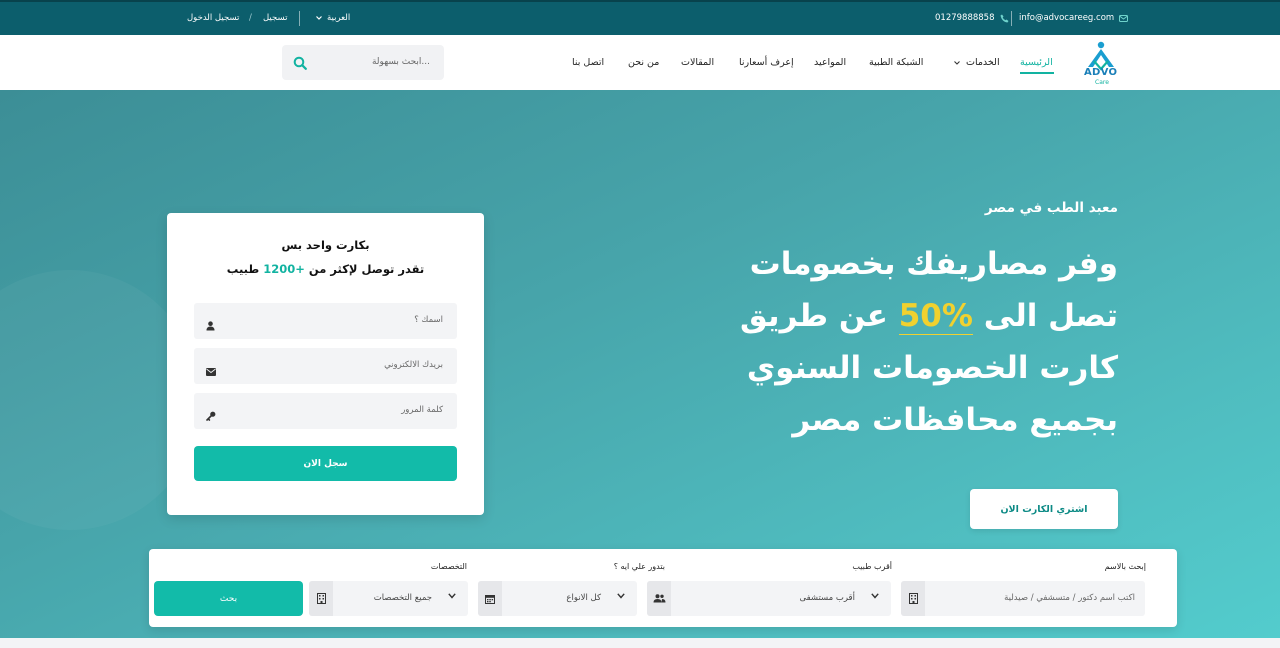  I want to click on nav-medical-network: الشبكة الطبية, so click(896, 62).